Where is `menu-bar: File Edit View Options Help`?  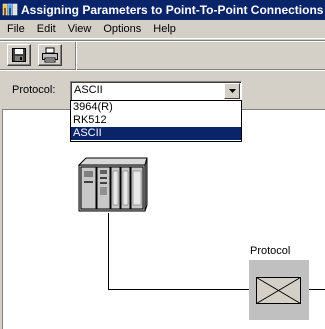 menu-bar: File Edit View Options Help is located at coordinates (162, 29).